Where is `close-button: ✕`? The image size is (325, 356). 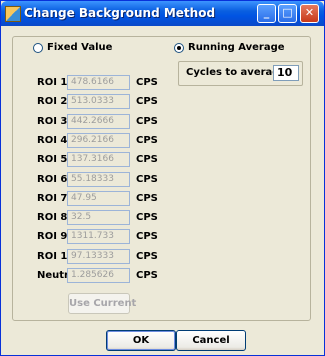
close-button: ✕ is located at coordinates (309, 13).